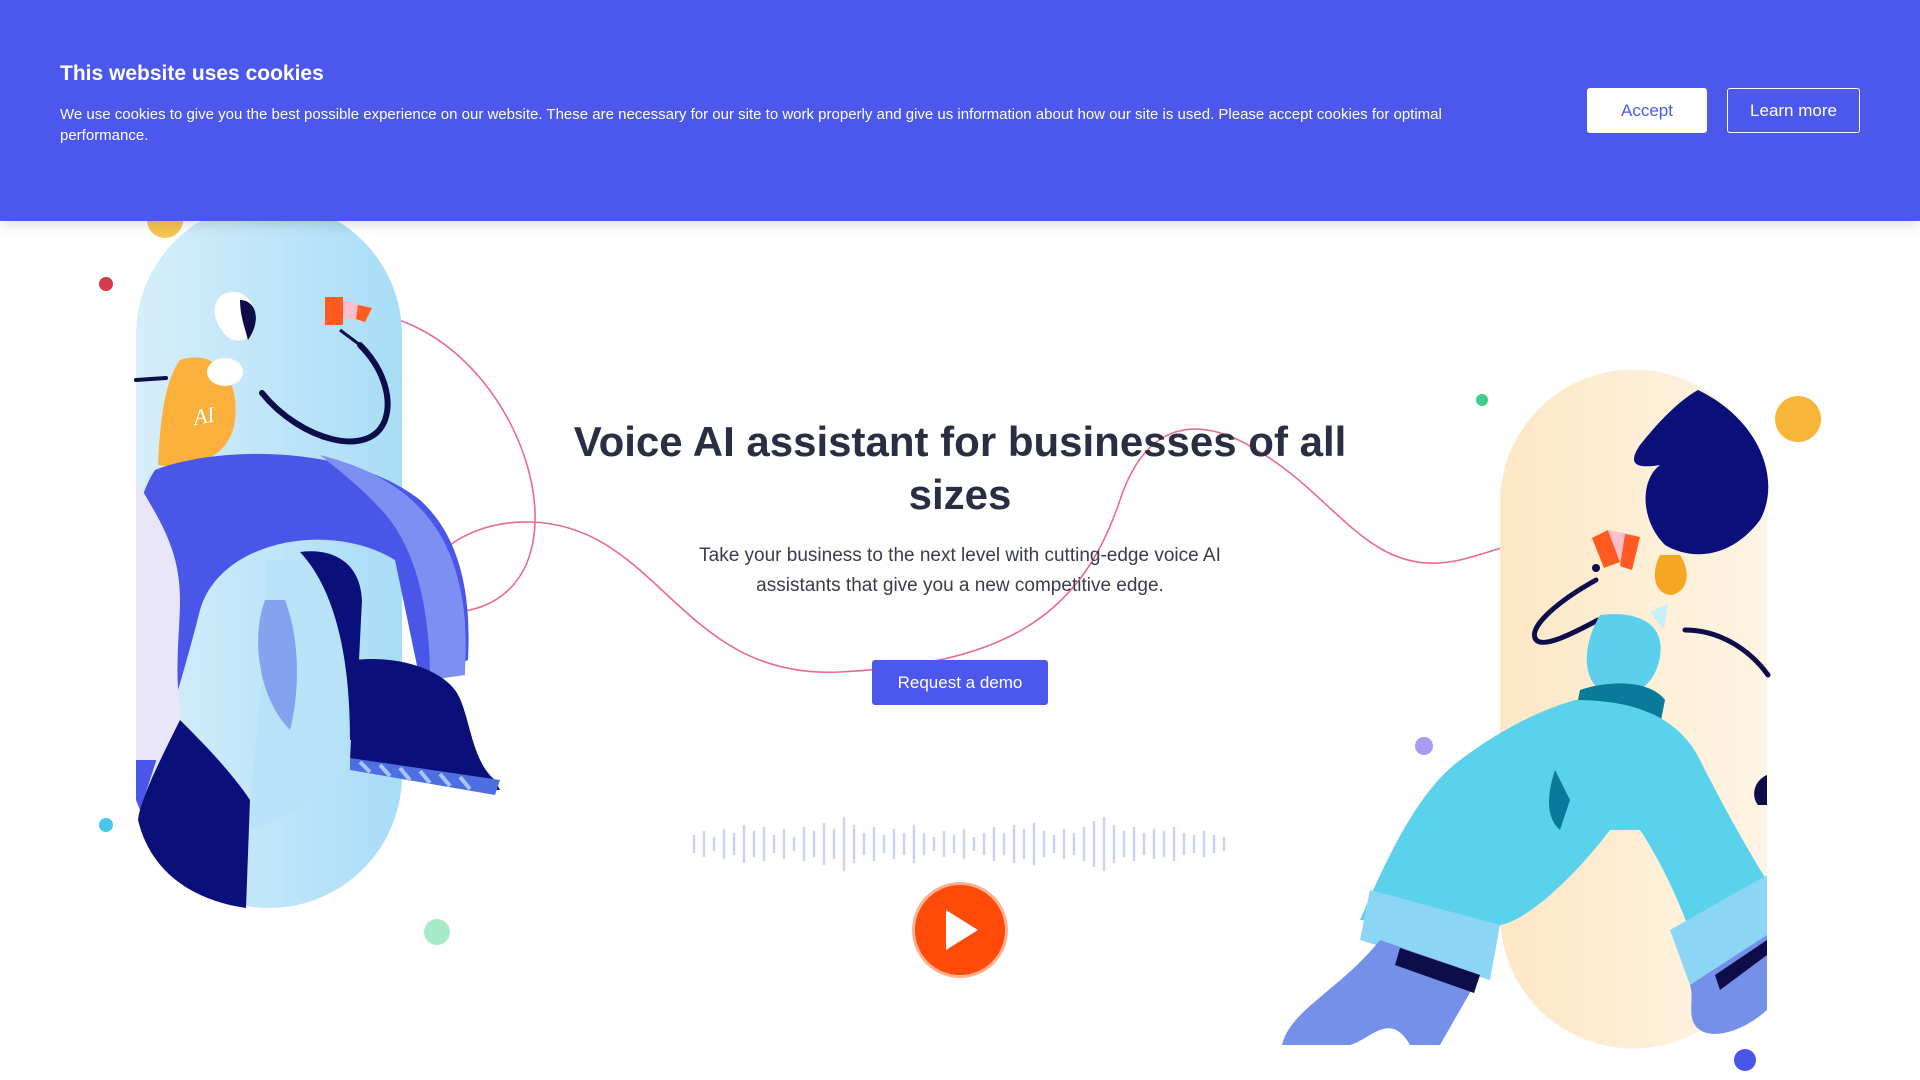  I want to click on learn-more-button: Learn more, so click(1793, 110).